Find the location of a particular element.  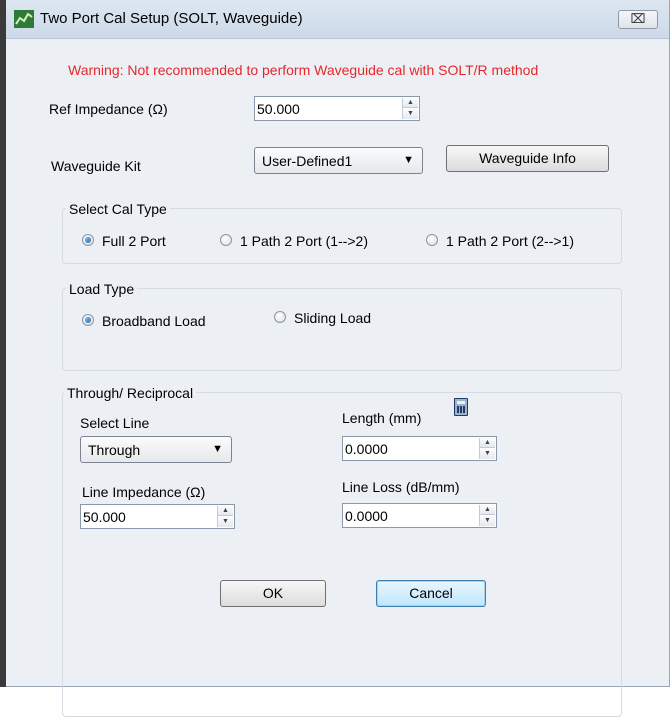

length-spin-arrows: ▲ ▼ is located at coordinates (487, 448).